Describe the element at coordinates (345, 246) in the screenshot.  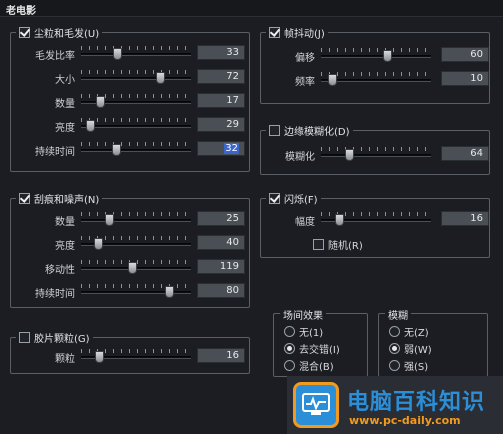
I see `random-label: 随机(R)` at that location.